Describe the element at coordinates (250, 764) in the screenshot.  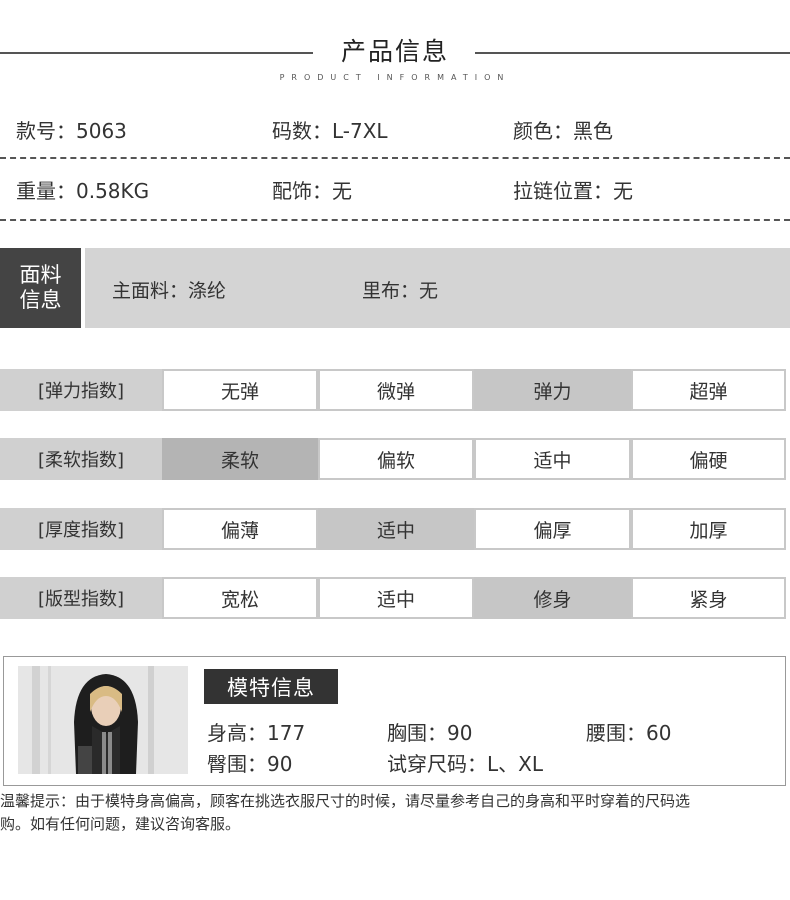
I see `model-hip: 臀围：90` at that location.